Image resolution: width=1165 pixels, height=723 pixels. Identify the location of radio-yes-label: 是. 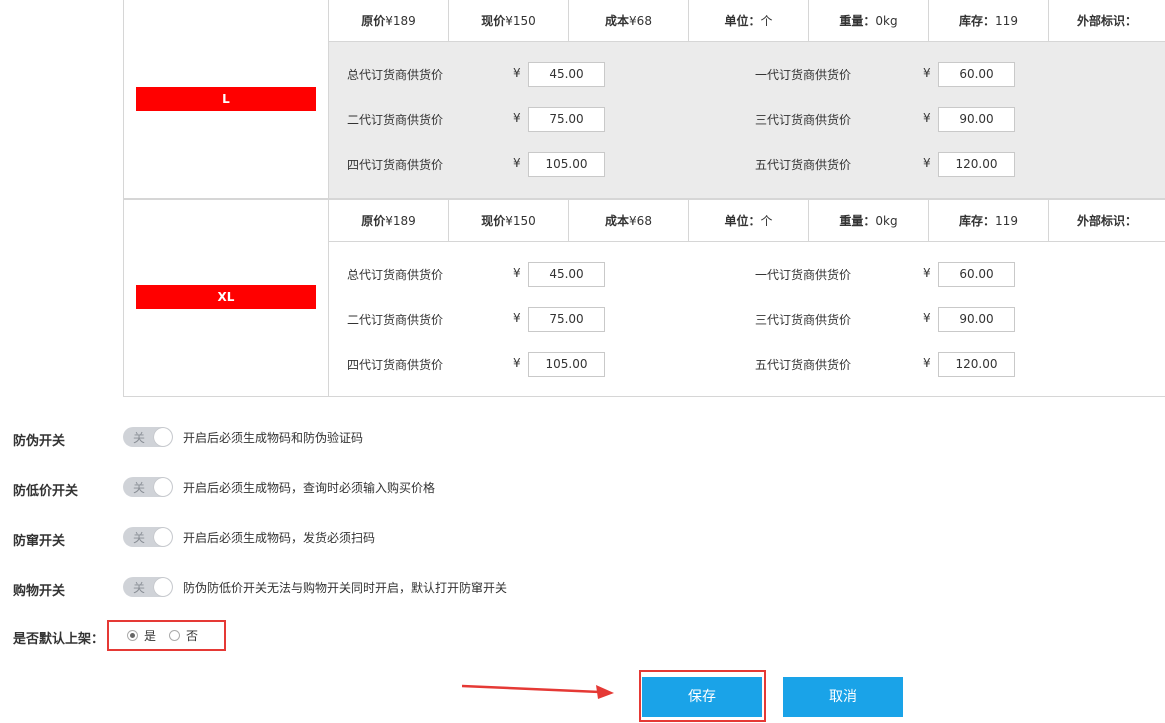
(150, 635).